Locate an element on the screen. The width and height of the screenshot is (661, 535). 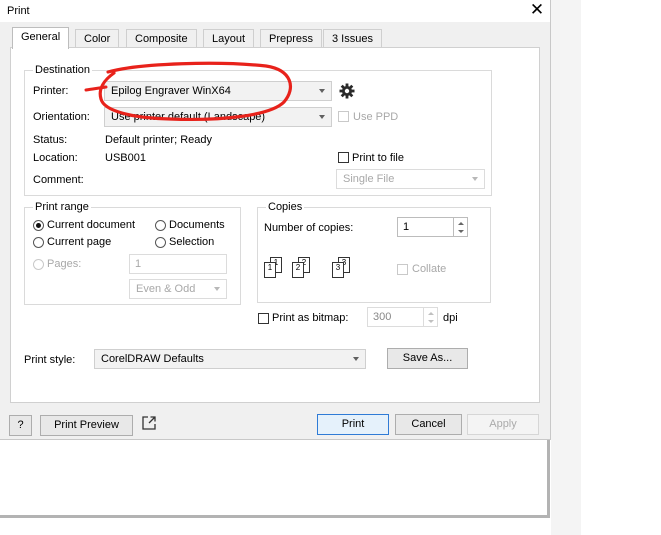
even-odd-value: Even & Odd is located at coordinates (166, 289).